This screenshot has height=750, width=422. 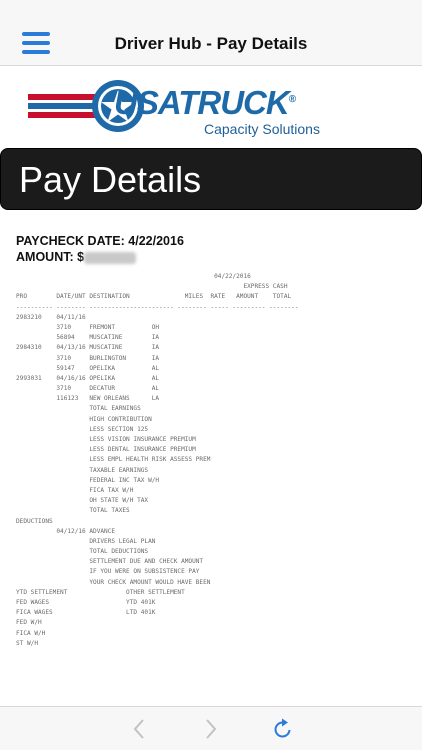 What do you see at coordinates (88, 348) in the screenshot?
I see `stub-line: 2984310 04/13/16 MUSCATINE IA` at bounding box center [88, 348].